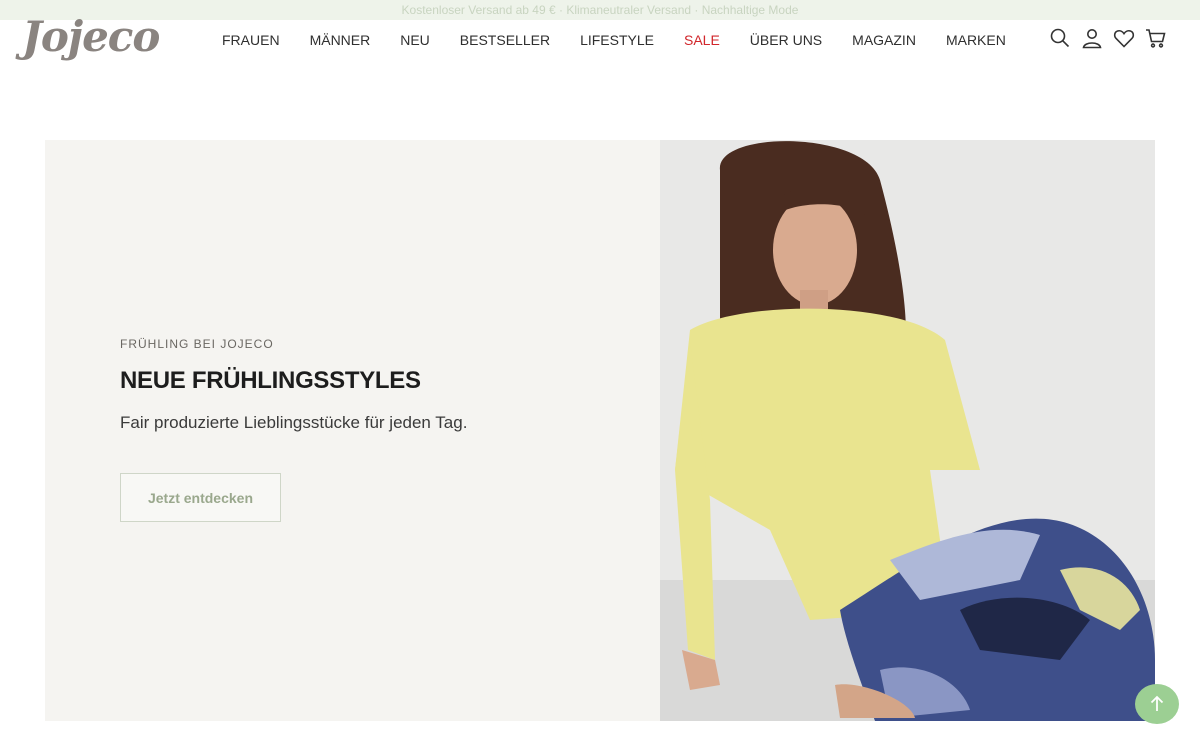  Describe the element at coordinates (1108, 38) in the screenshot. I see `header-icons` at that location.